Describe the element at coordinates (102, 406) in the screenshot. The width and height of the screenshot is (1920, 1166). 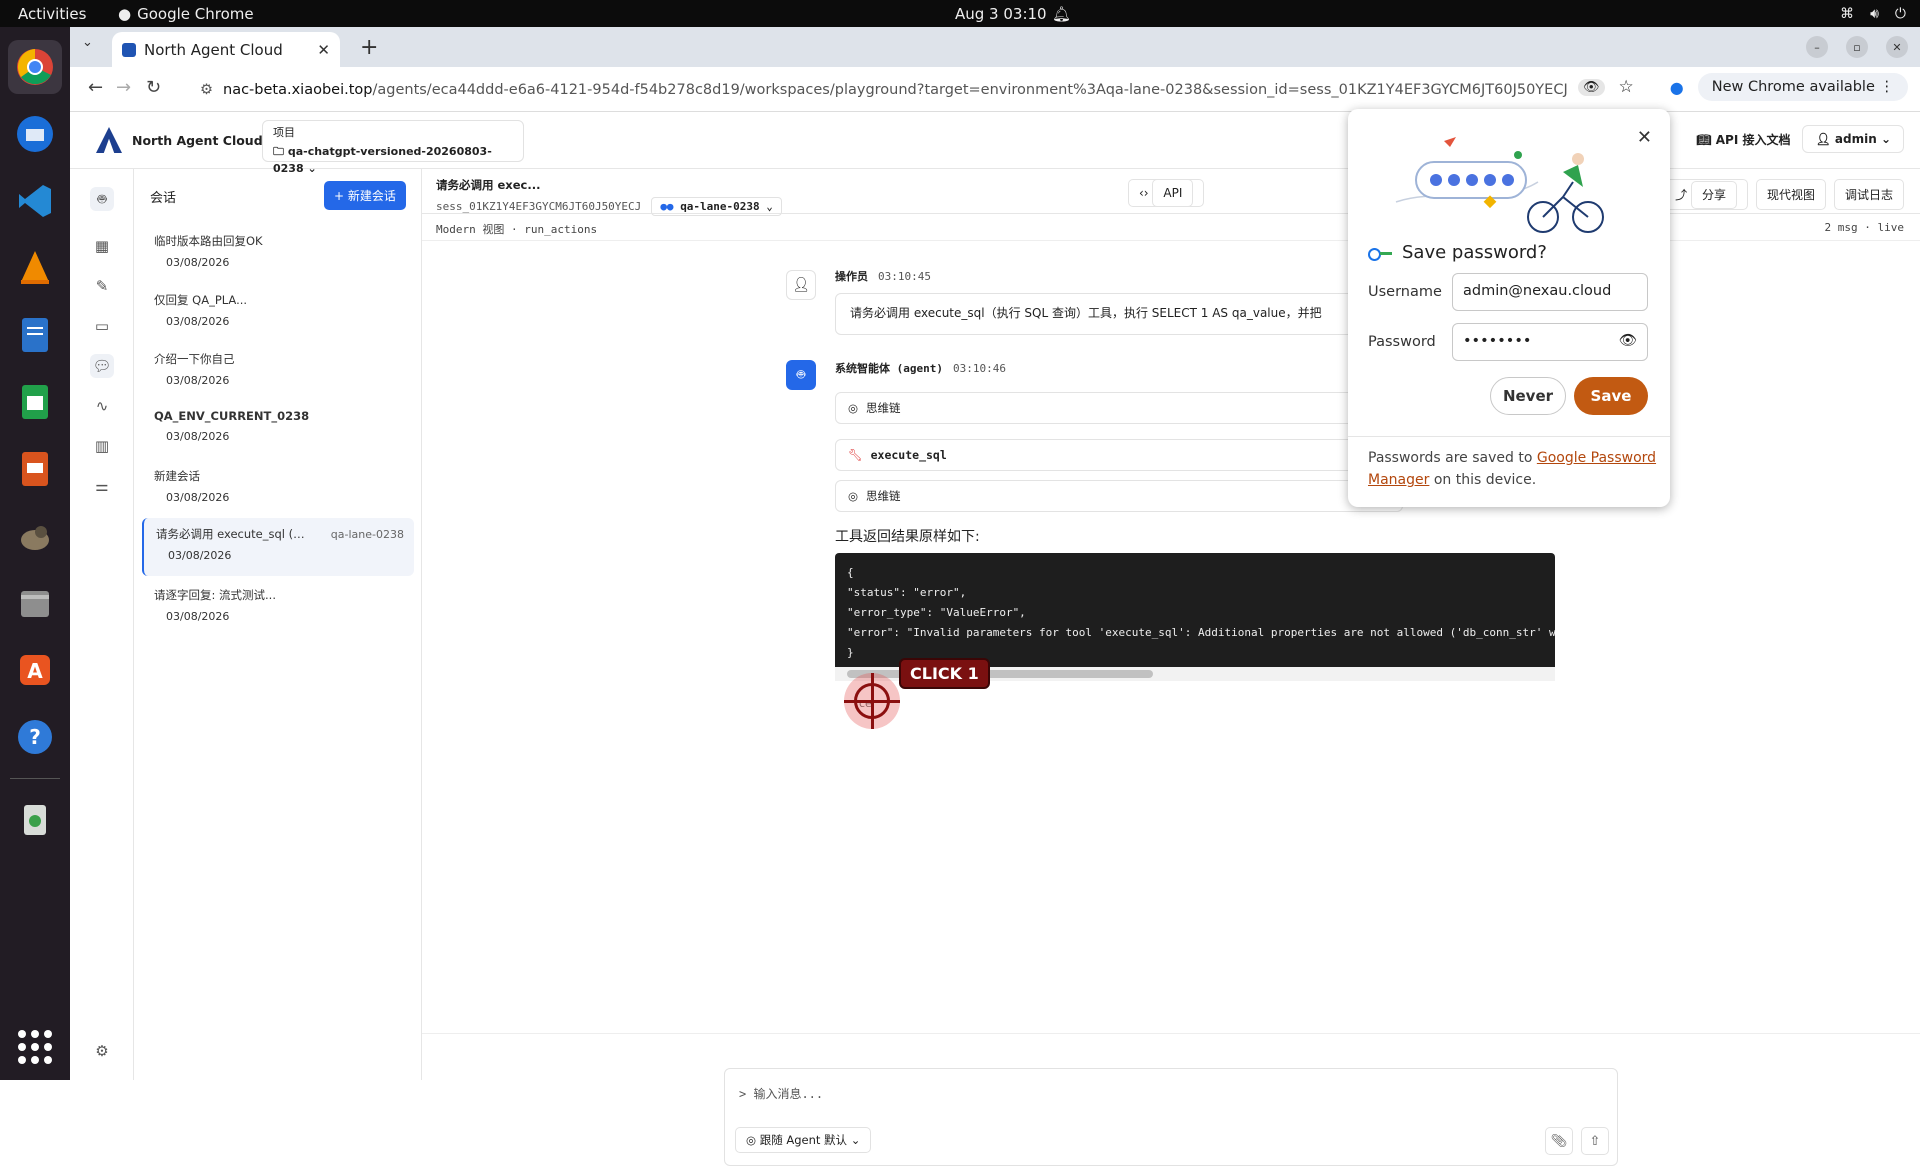
I see `activity-icon: ∿` at that location.